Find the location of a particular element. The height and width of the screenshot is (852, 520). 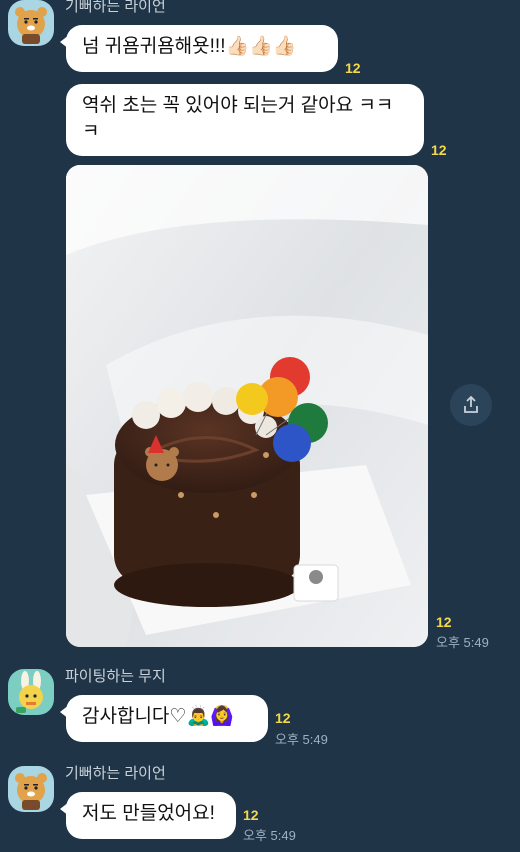

share-icon is located at coordinates (471, 404).